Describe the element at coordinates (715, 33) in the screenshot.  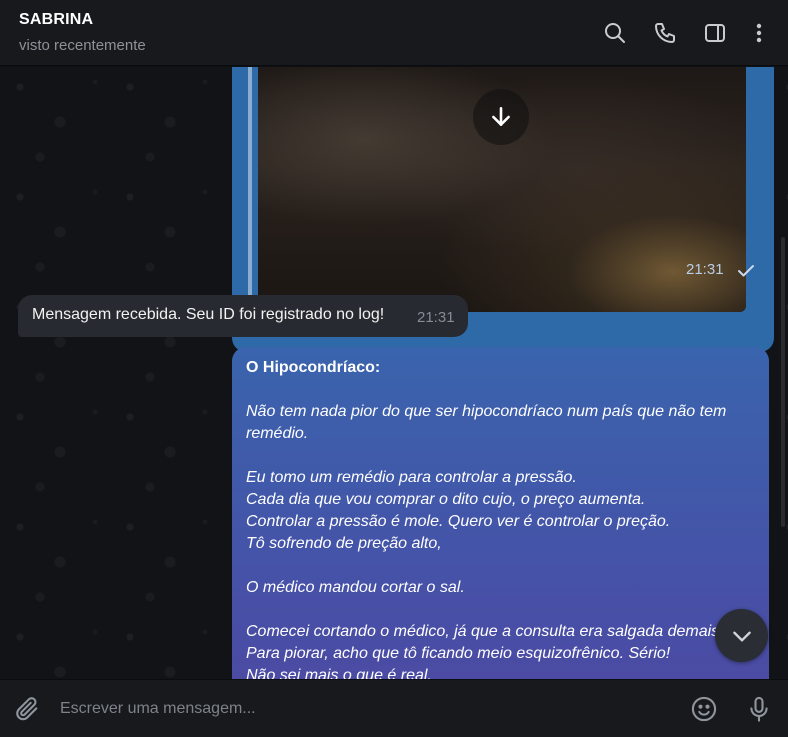
I see `sidebar-toggle-icon` at that location.